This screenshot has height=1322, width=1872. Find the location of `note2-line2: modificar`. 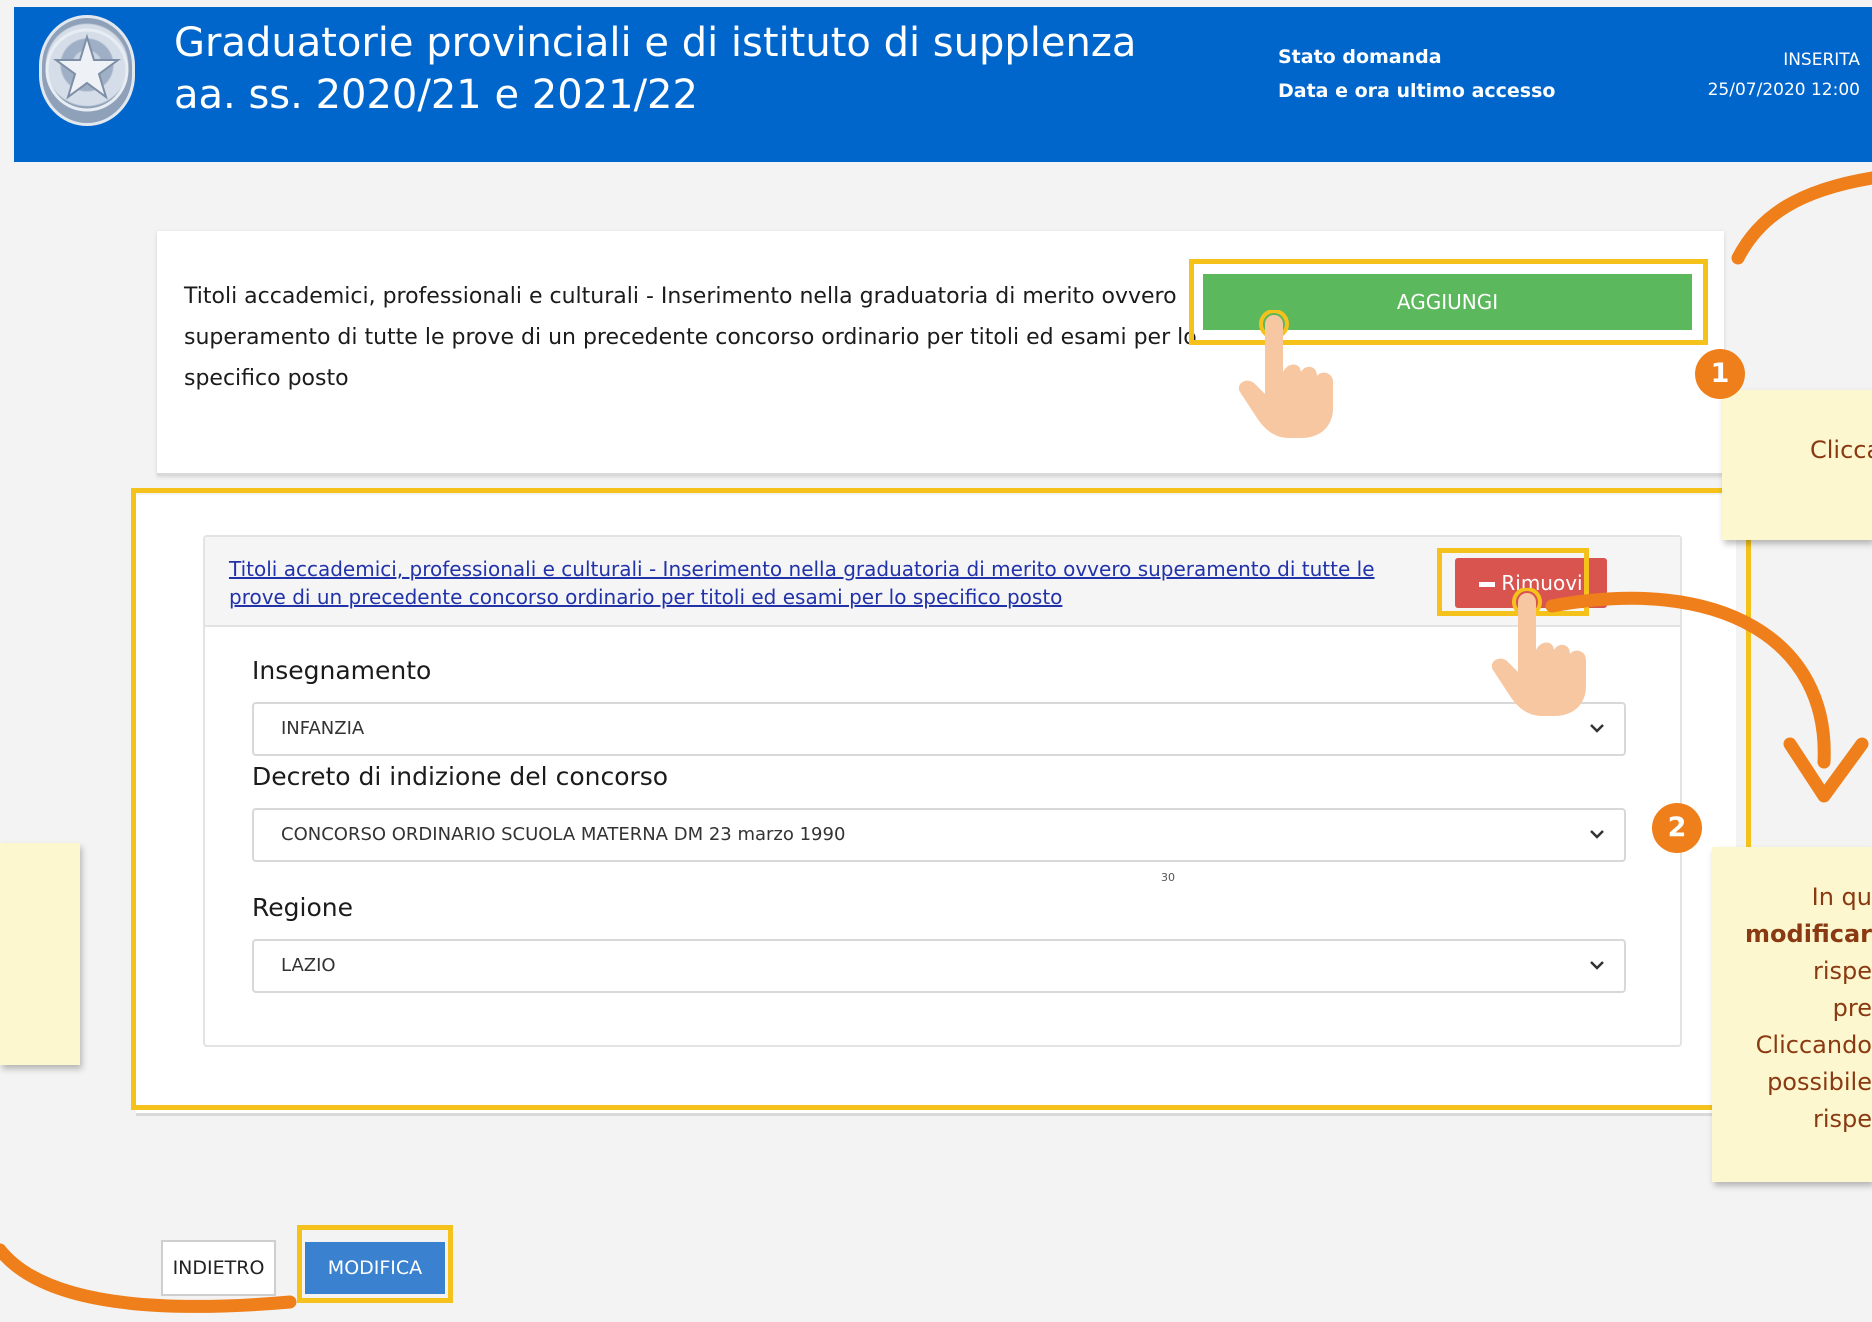

note2-line2: modificar is located at coordinates (1808, 934).